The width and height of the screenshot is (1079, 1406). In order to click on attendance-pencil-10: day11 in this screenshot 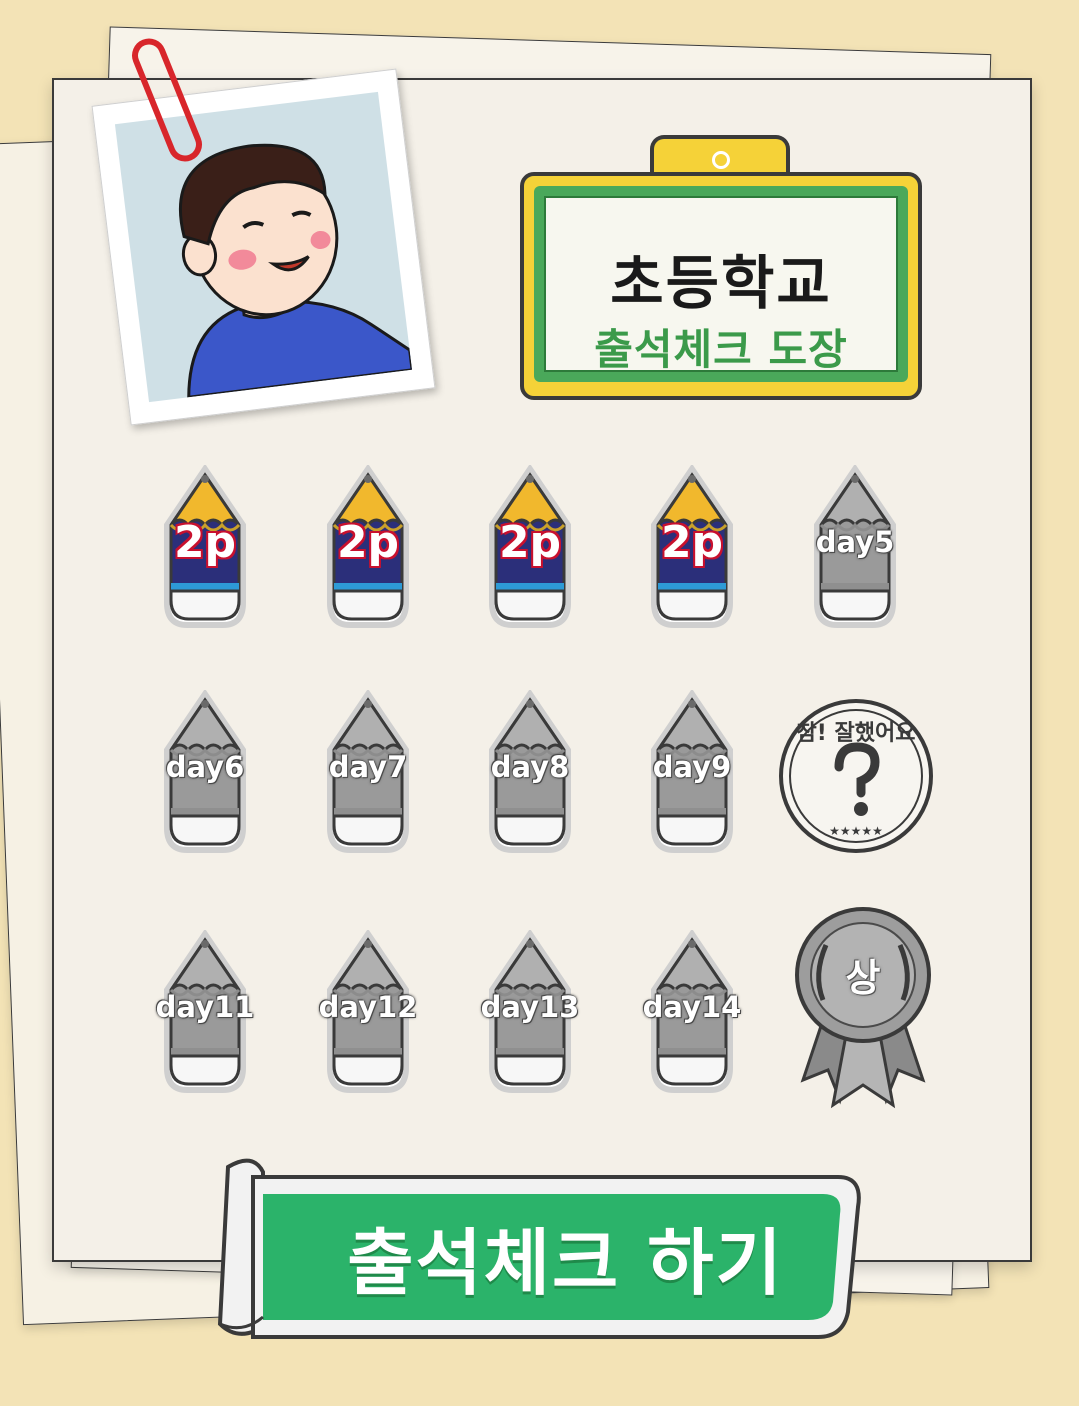, I will do `click(205, 1012)`.